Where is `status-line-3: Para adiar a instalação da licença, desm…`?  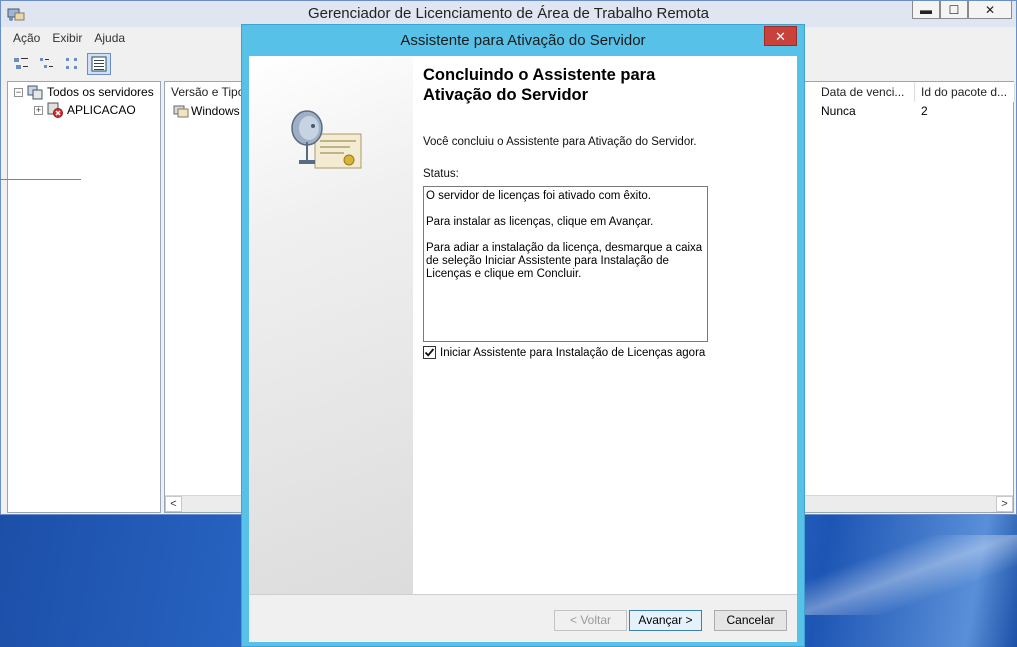
status-line-3: Para adiar a instalação da licença, desm… is located at coordinates (564, 261).